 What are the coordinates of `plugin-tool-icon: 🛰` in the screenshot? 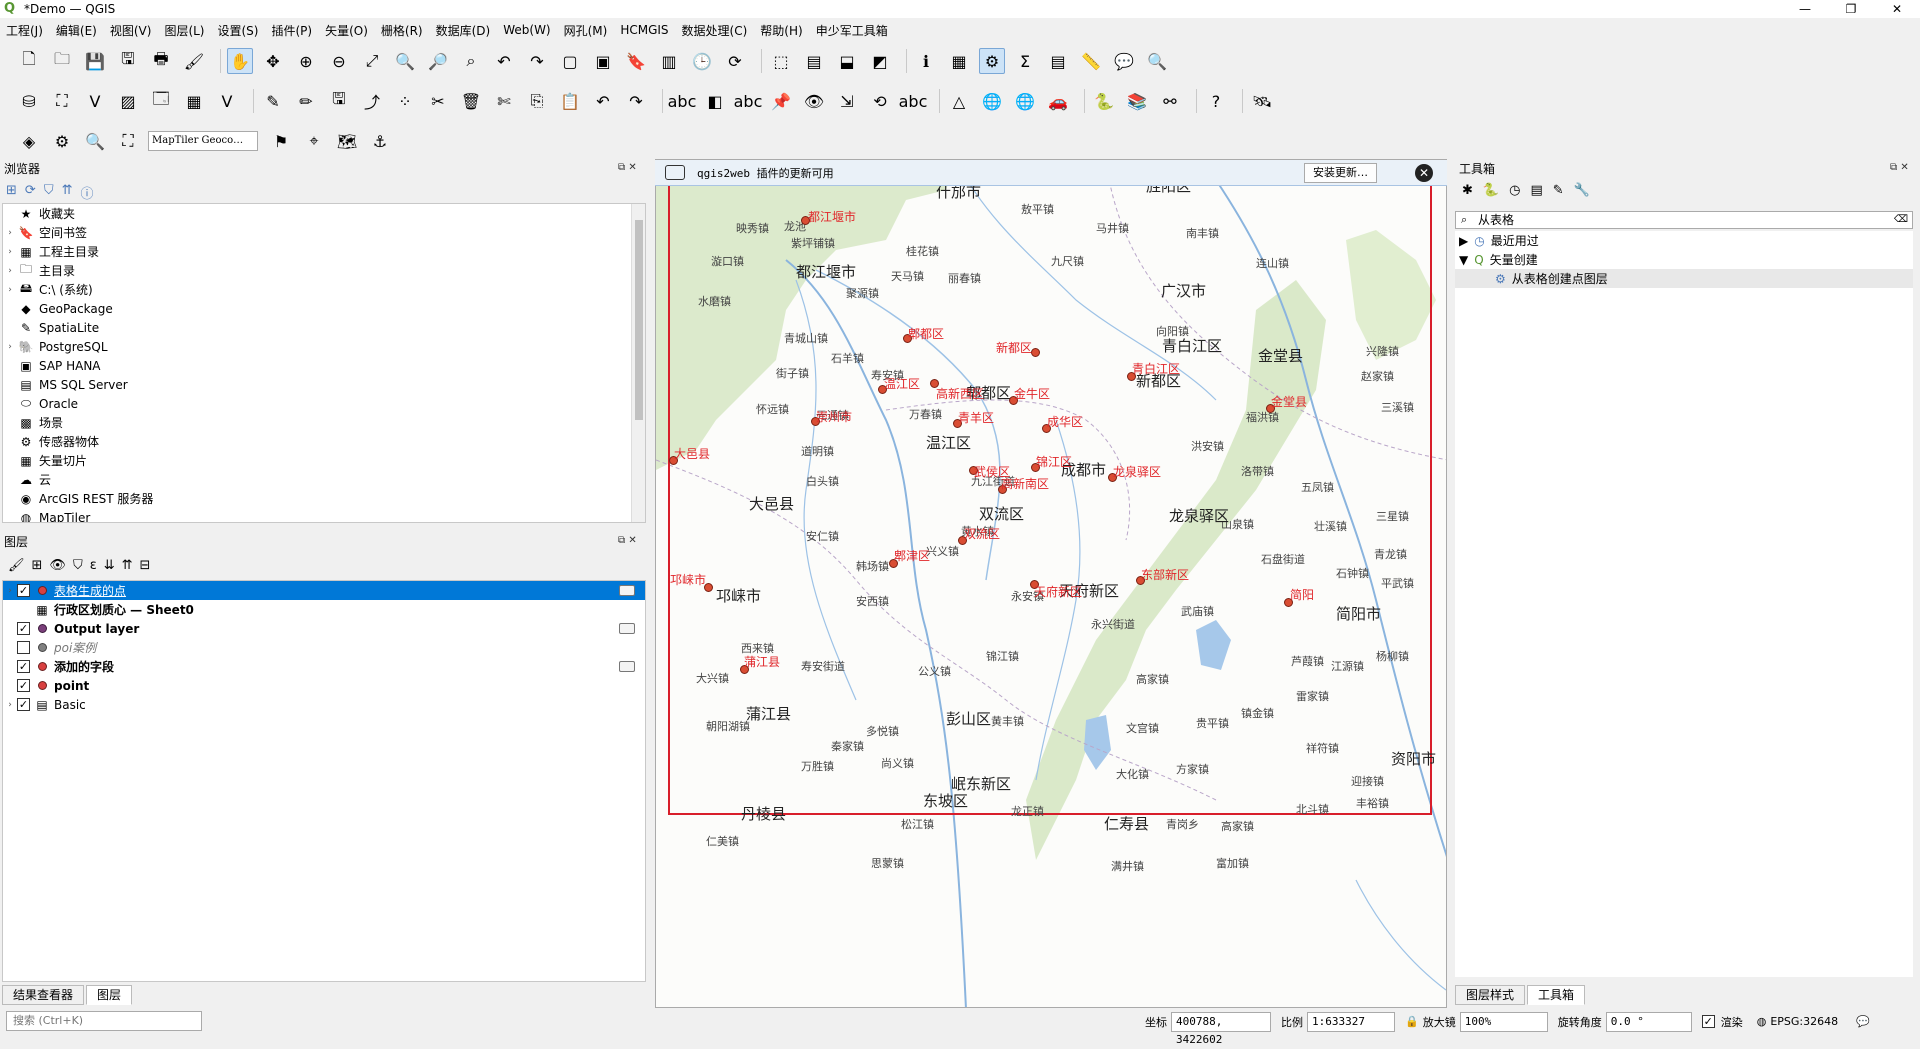 It's located at (1262, 101).